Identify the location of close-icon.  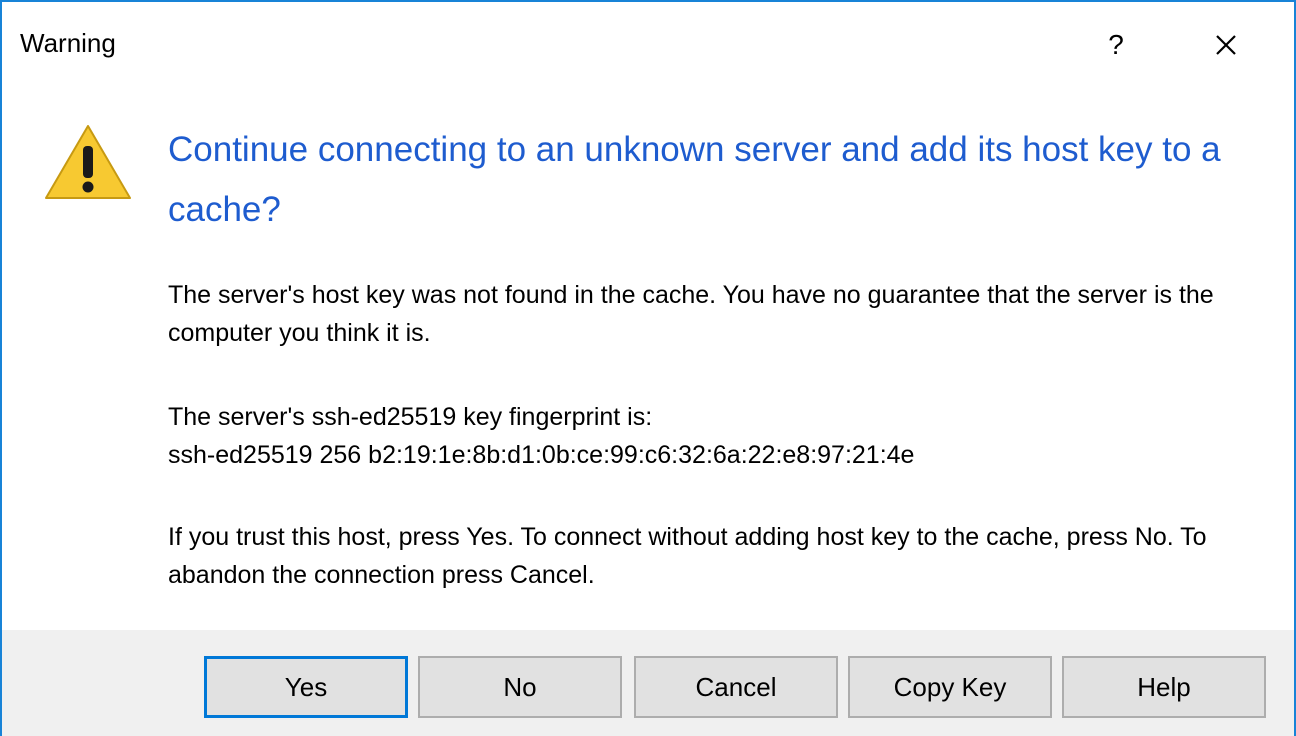
(1226, 45).